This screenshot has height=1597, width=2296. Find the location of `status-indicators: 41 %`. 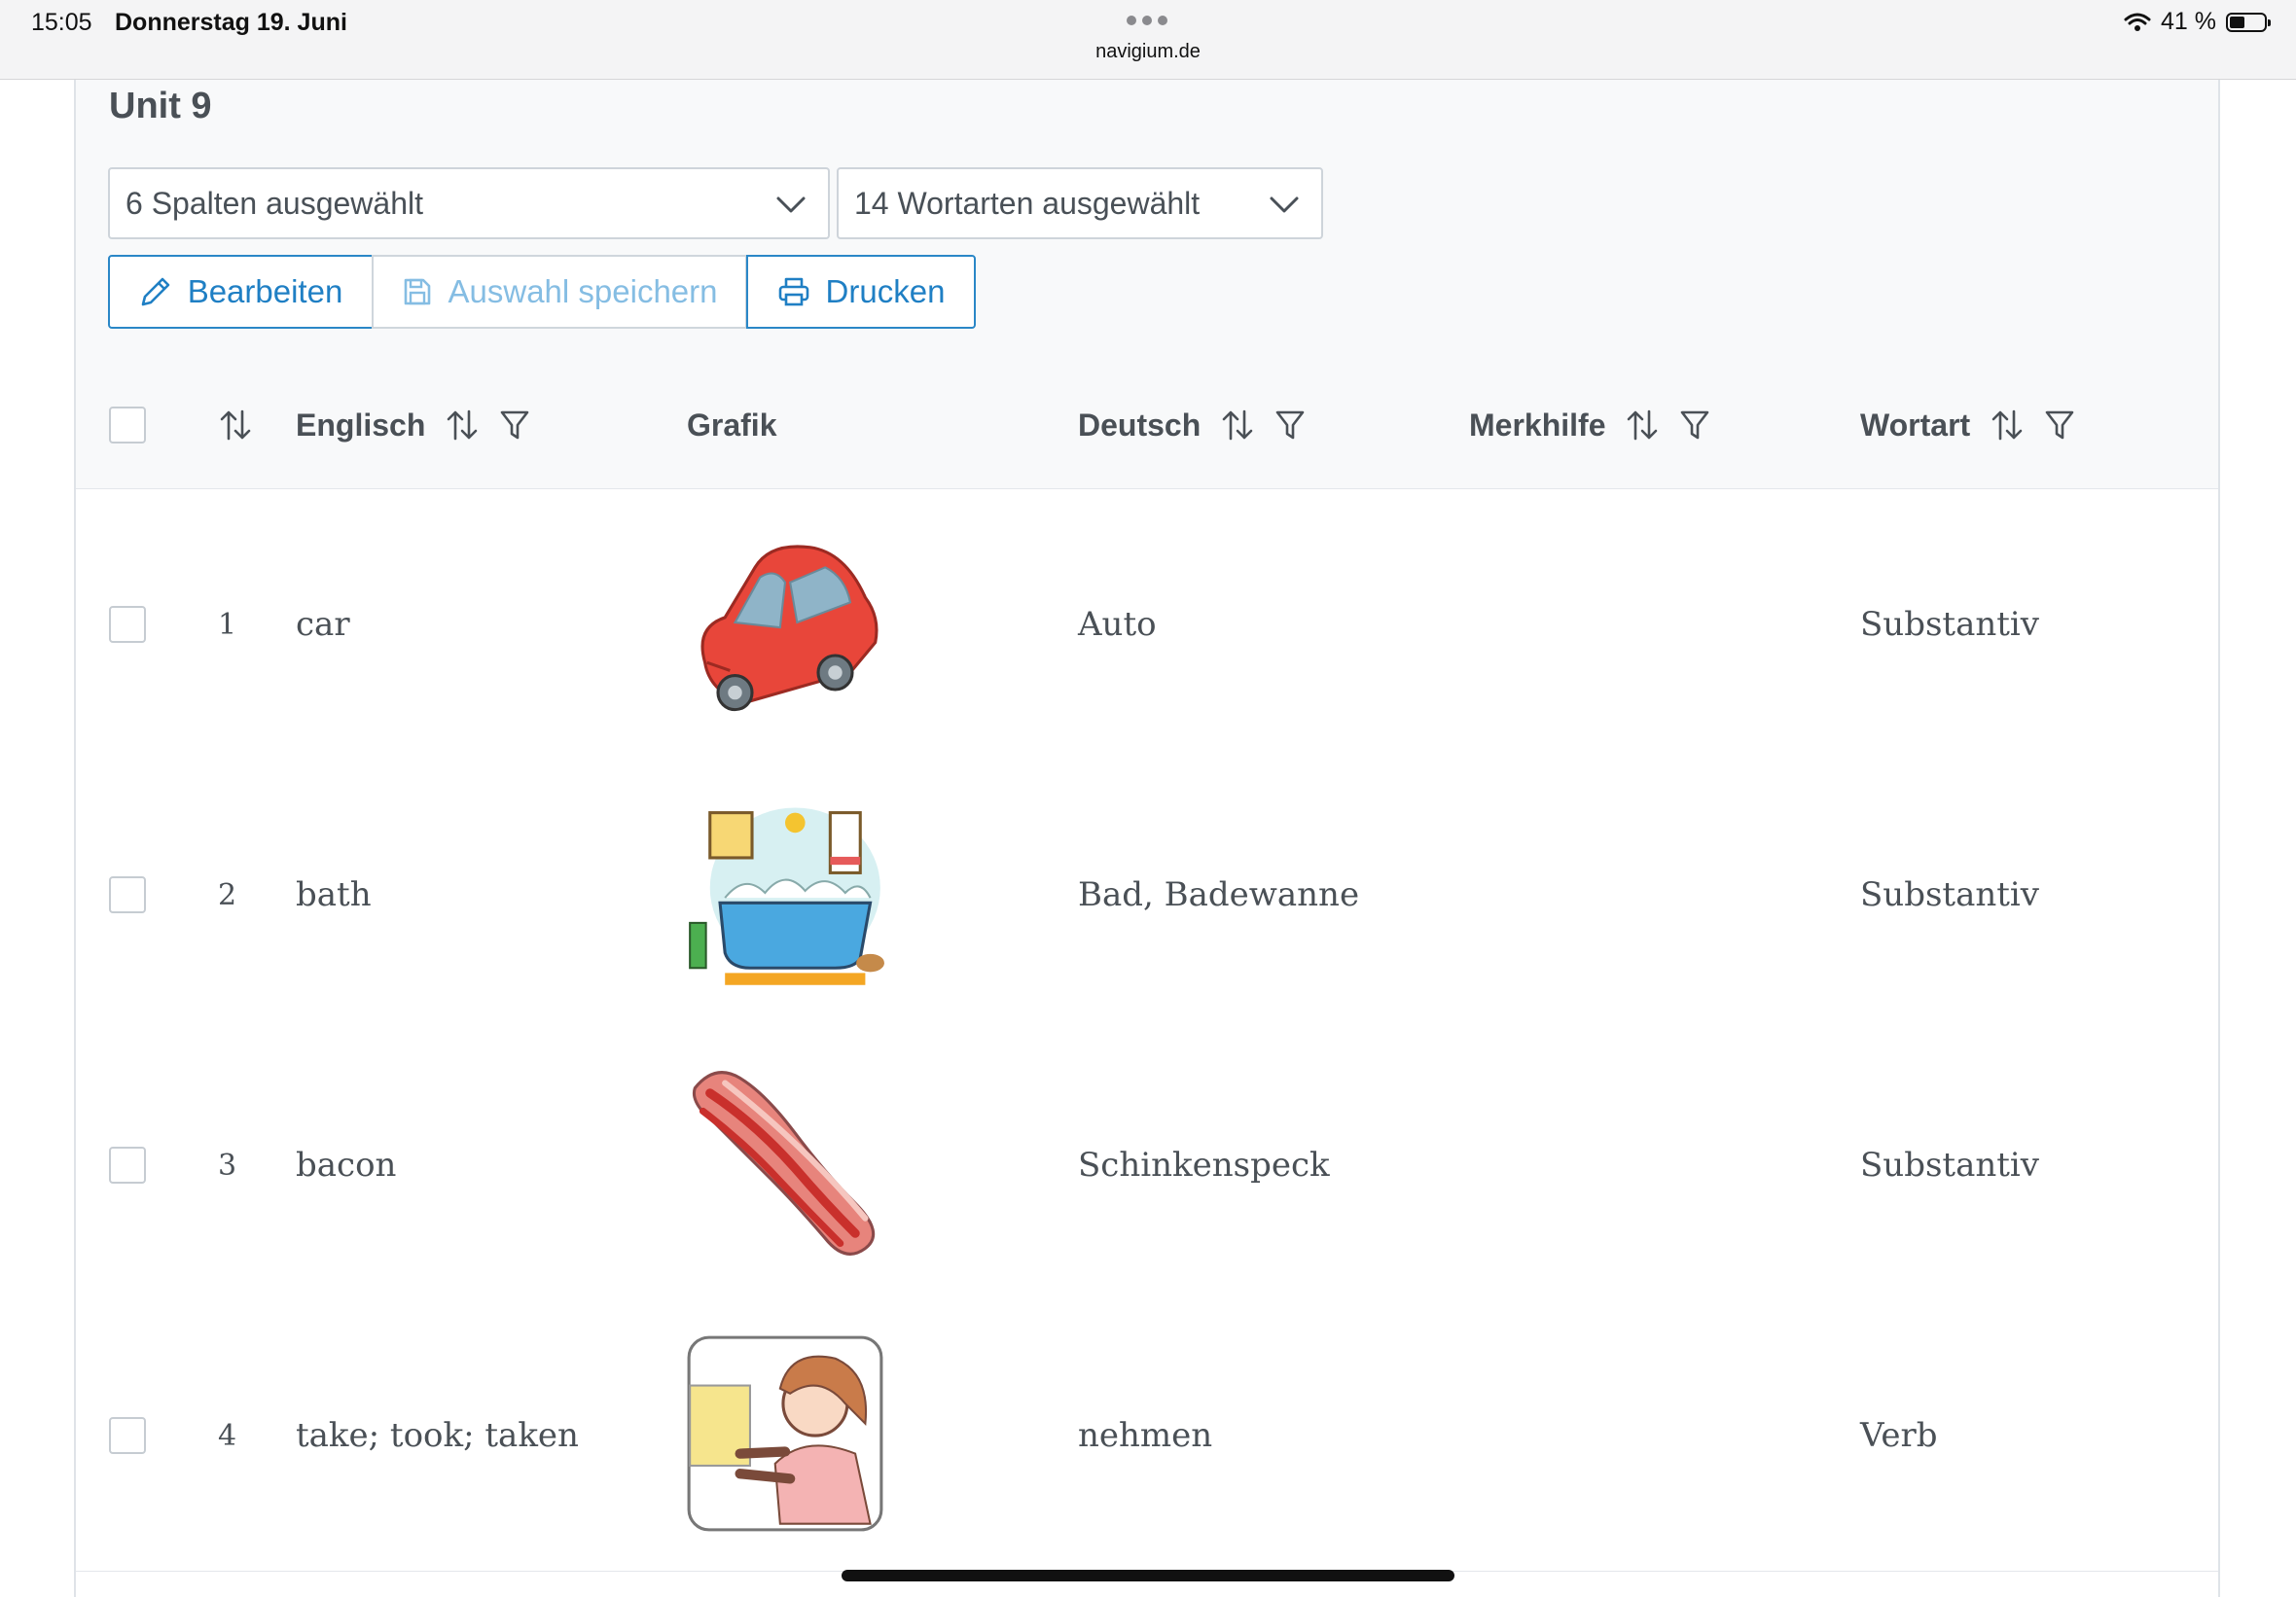

status-indicators: 41 % is located at coordinates (2197, 22).